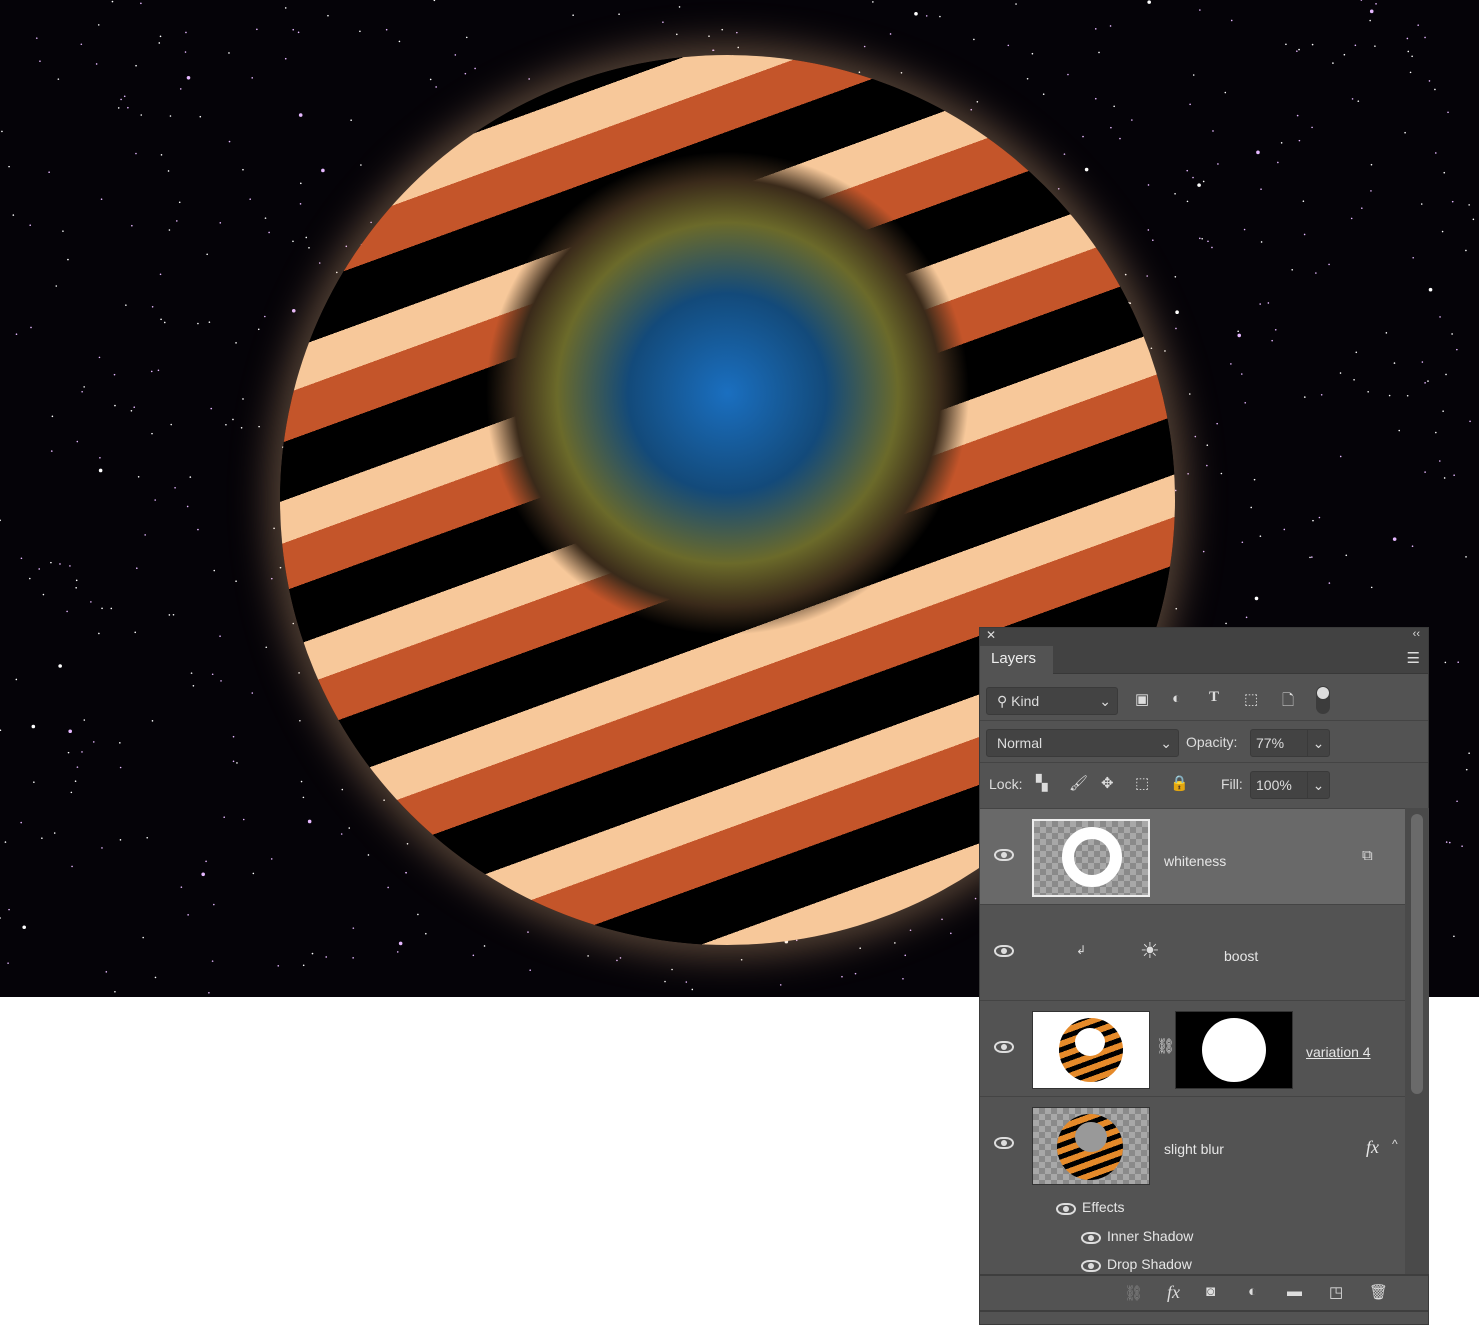 Image resolution: width=1479 pixels, height=1325 pixels. What do you see at coordinates (1078, 783) in the screenshot?
I see `lock-image-pixels-brush-icon: 🖌` at bounding box center [1078, 783].